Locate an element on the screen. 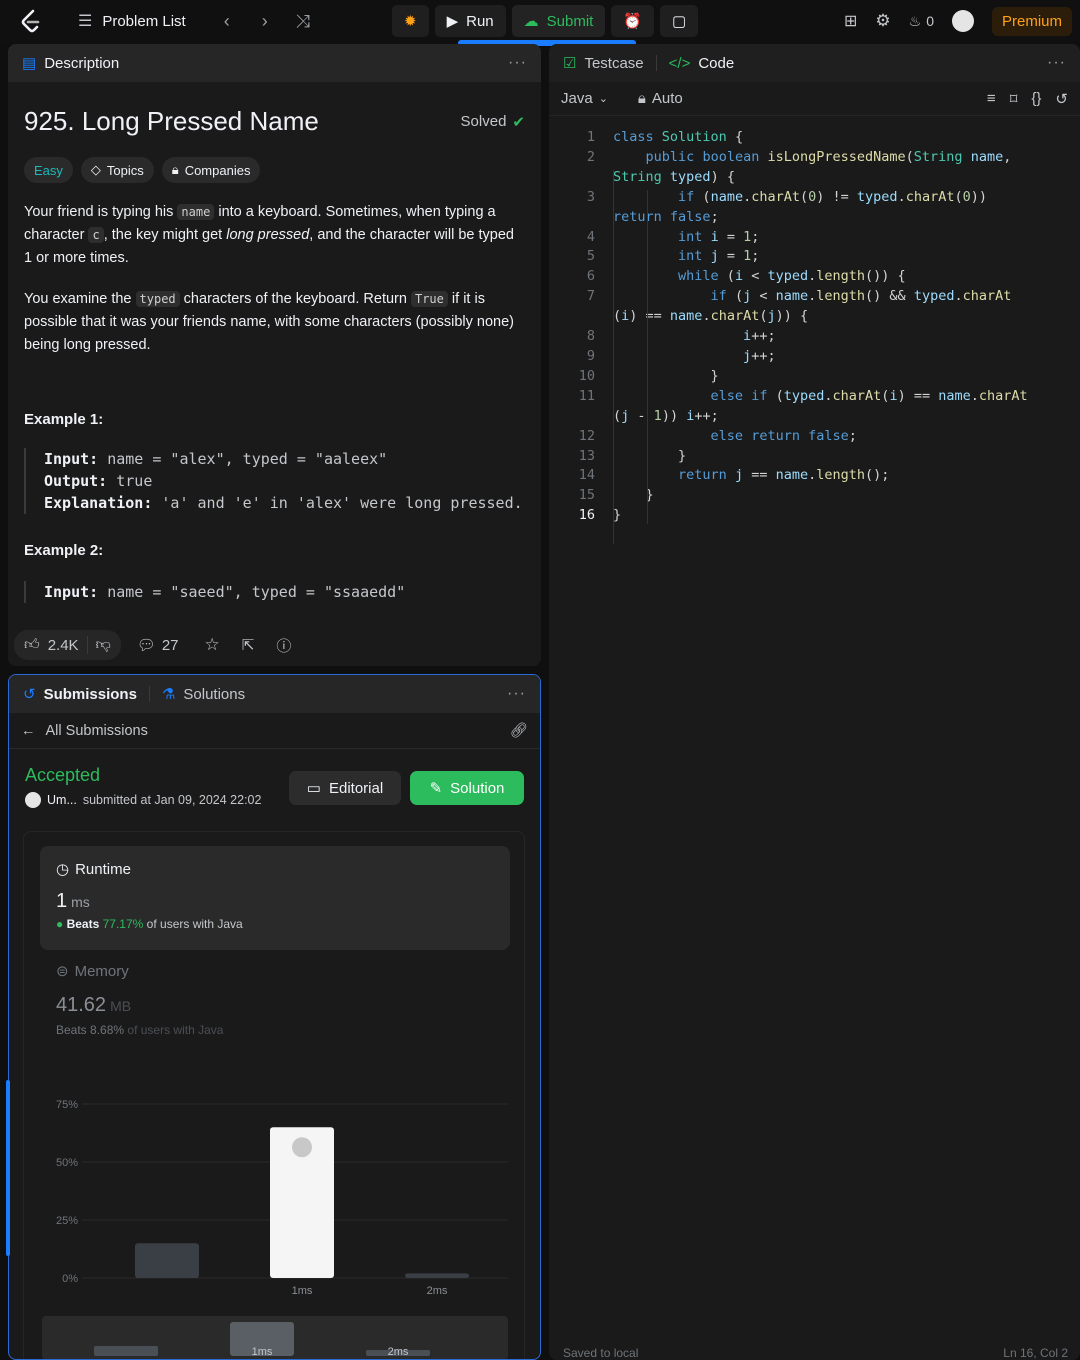  description-header: ▤ Description ··· is located at coordinates (274, 63).